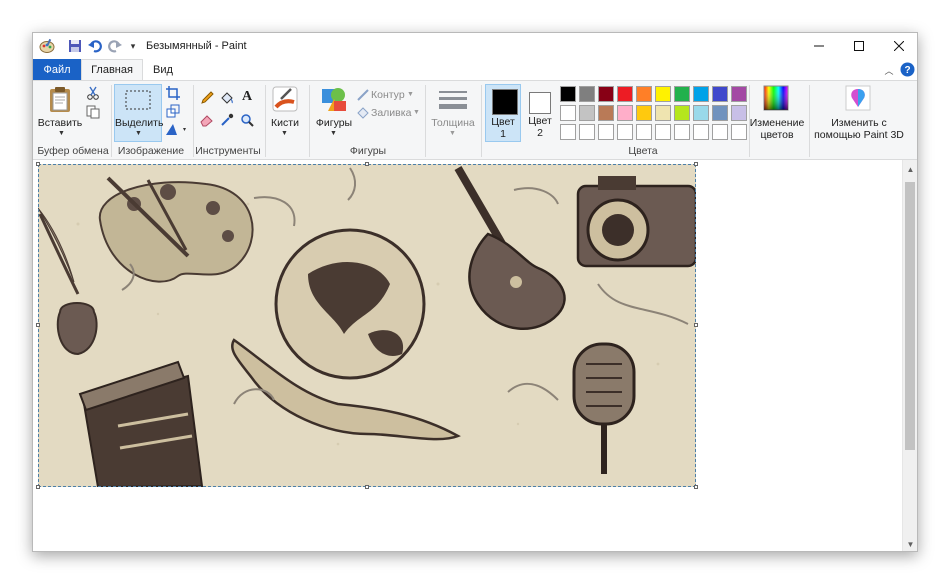 The height and width of the screenshot is (585, 950). I want to click on paint3d-line2: помощью Paint 3D, so click(859, 135).